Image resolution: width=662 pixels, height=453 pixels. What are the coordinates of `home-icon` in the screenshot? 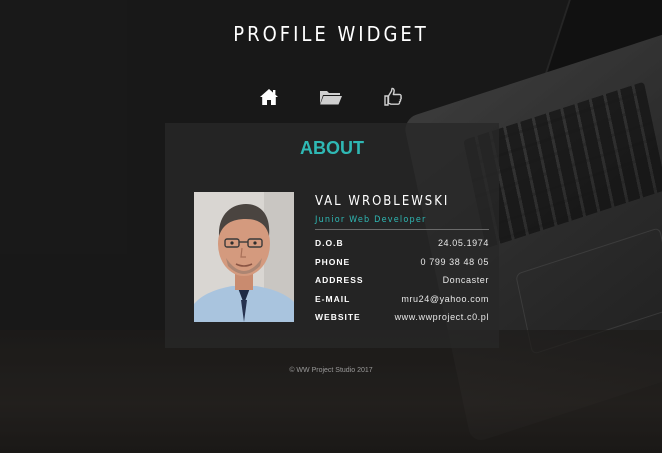 It's located at (269, 97).